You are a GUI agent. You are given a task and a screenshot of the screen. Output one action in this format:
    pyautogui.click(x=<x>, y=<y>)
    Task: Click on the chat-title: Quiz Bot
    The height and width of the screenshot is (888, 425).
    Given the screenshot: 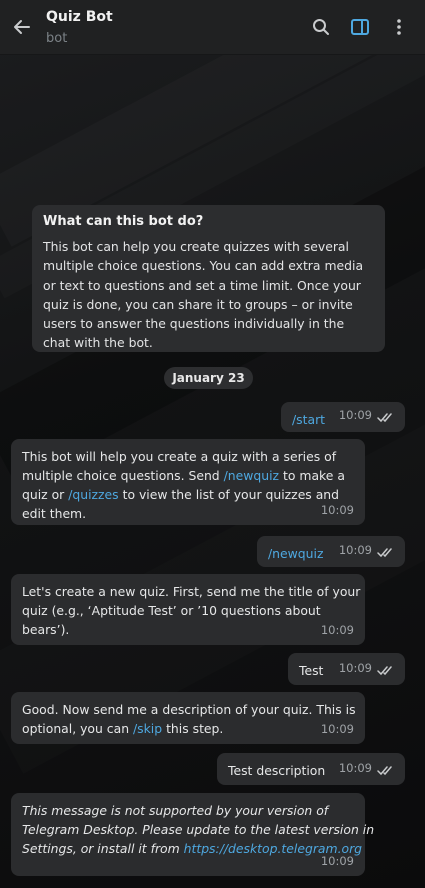 What is the action you would take?
    pyautogui.click(x=79, y=17)
    